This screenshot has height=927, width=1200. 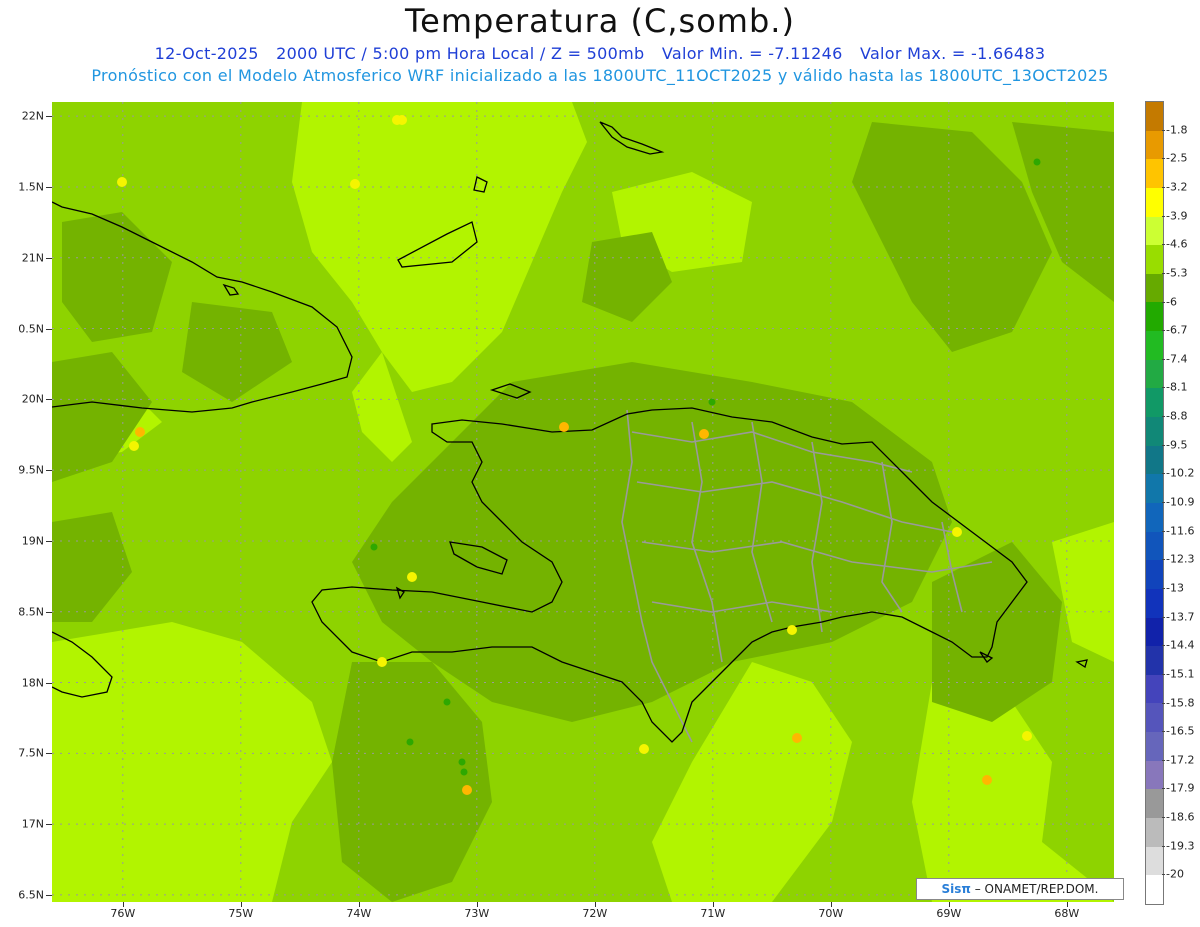 What do you see at coordinates (1180, 817) in the screenshot?
I see `colorbar-label: -18.6` at bounding box center [1180, 817].